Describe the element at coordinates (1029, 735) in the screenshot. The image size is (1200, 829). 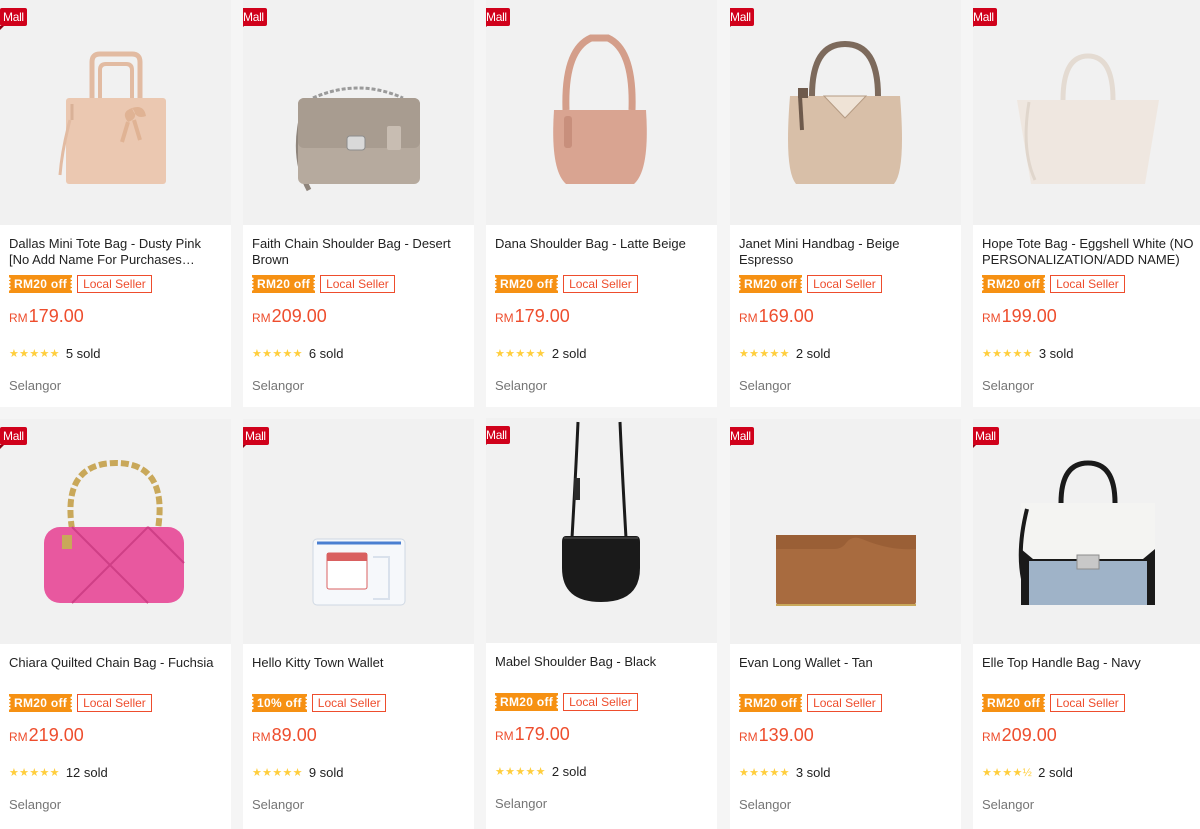
I see `price-value: 209.00` at that location.